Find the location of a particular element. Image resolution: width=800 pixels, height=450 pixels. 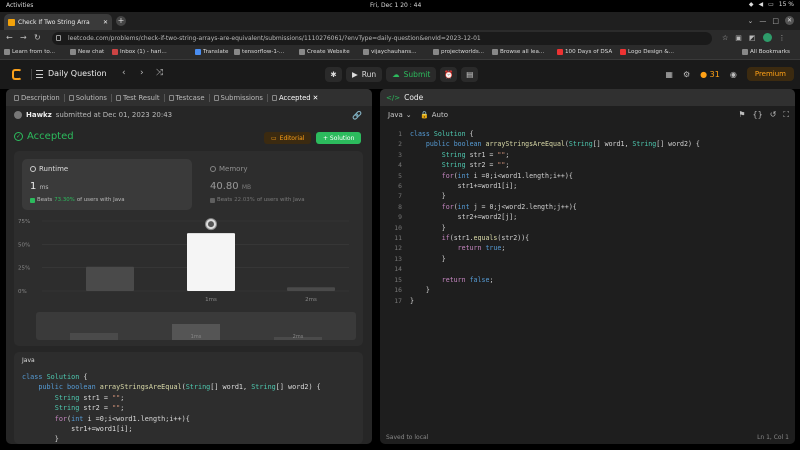

extension-puzzle-icon: ◩ is located at coordinates (752, 38).